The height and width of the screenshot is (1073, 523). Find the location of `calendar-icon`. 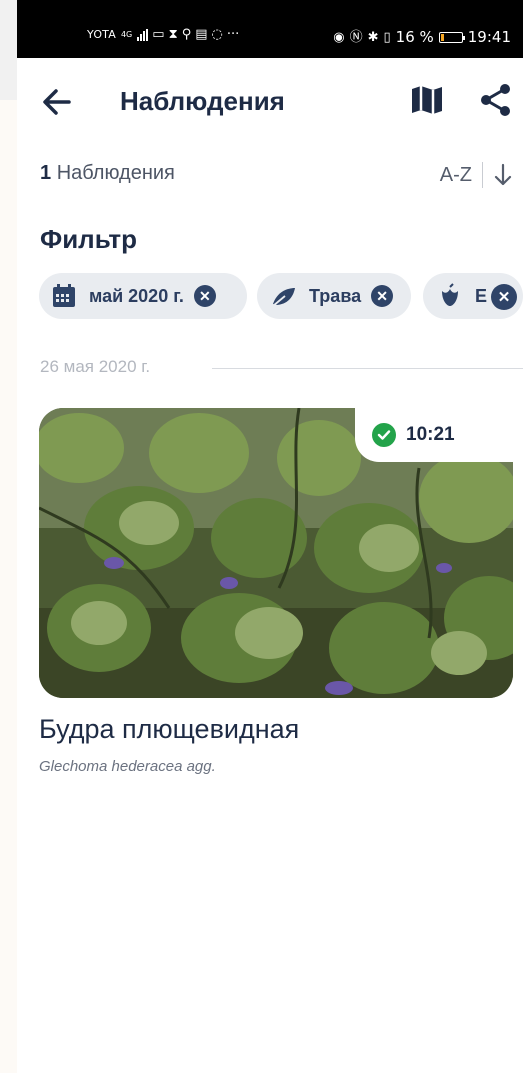

calendar-icon is located at coordinates (64, 295).